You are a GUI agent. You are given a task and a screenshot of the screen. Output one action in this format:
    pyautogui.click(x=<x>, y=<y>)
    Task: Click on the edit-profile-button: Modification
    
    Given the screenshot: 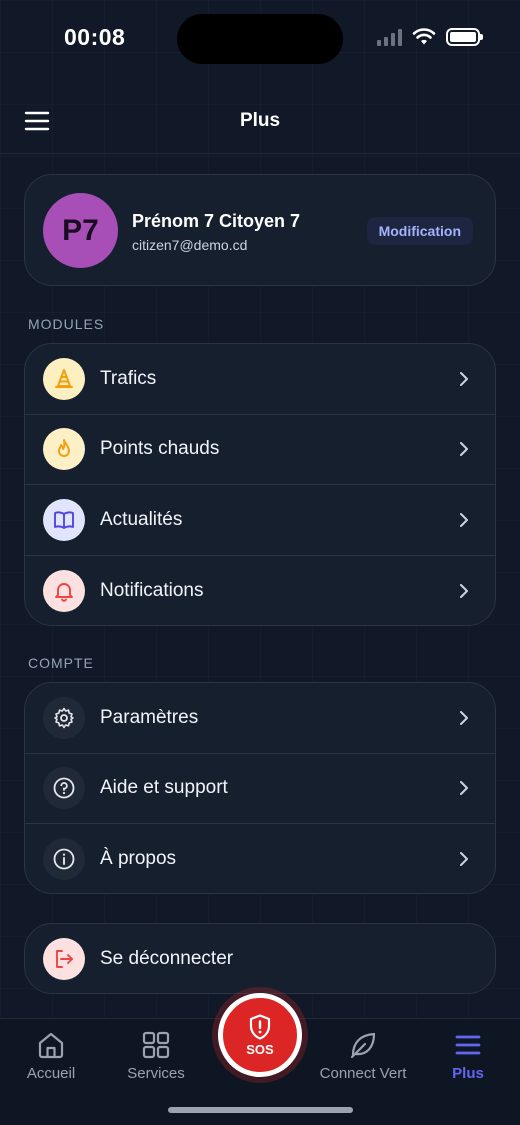 What is the action you would take?
    pyautogui.click(x=419, y=231)
    